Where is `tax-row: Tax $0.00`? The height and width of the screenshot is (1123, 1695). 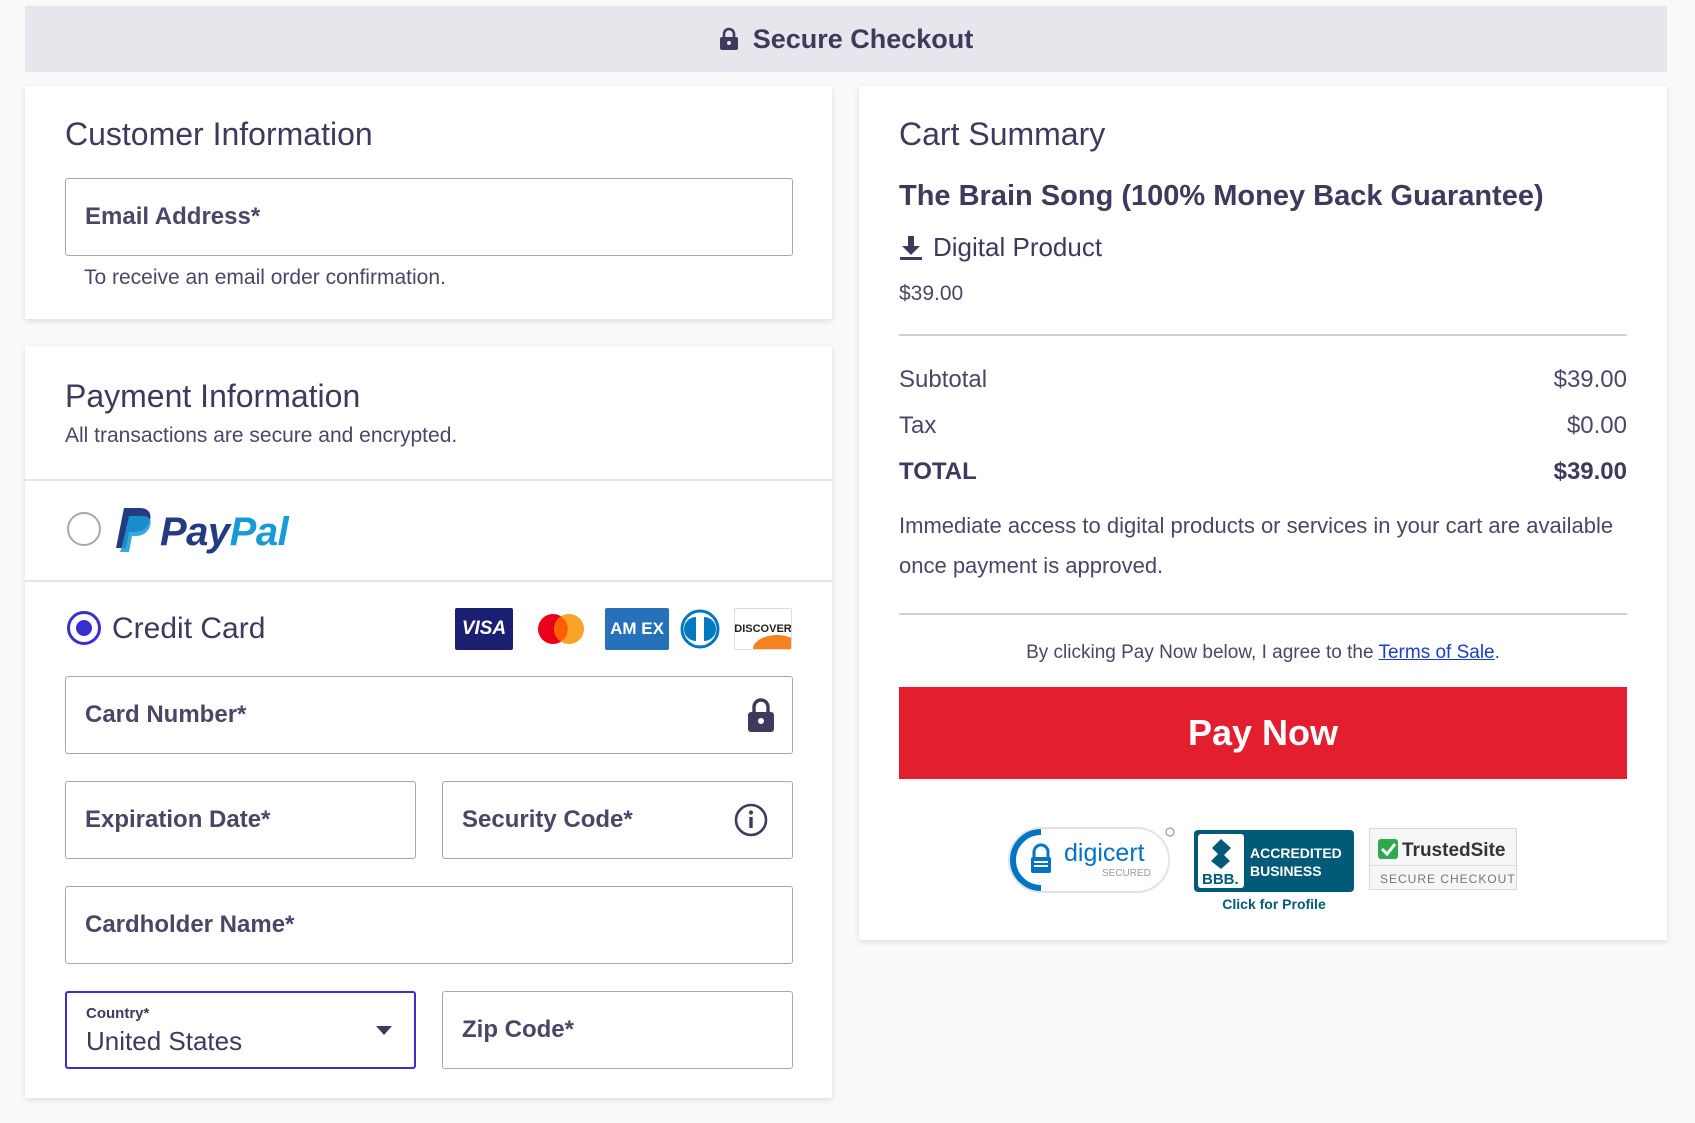 tax-row: Tax $0.00 is located at coordinates (1263, 426).